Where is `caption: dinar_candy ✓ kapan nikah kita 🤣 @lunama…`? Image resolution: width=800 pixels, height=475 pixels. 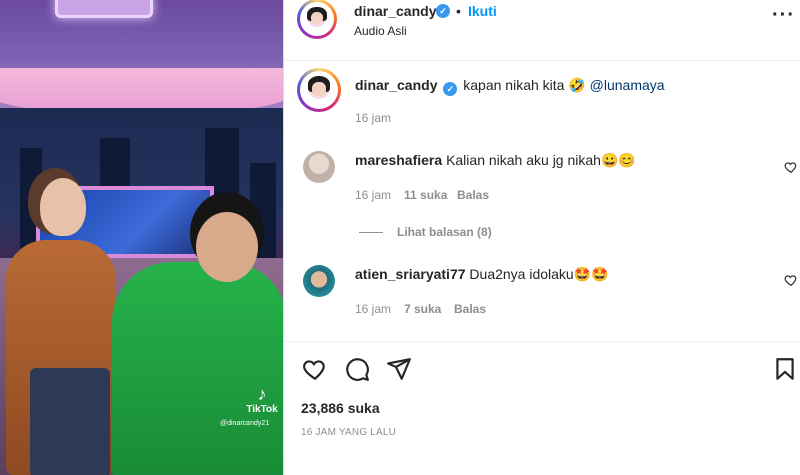 caption: dinar_candy ✓ kapan nikah kita 🤣 @lunama… is located at coordinates (510, 86).